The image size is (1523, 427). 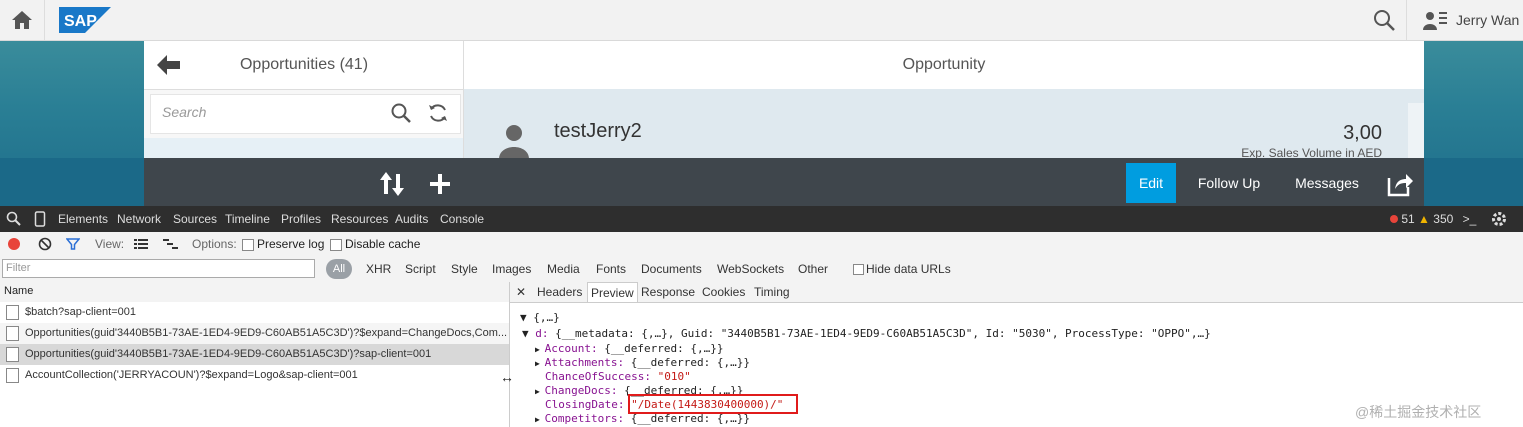 I want to click on filter-icon, so click(x=73, y=245).